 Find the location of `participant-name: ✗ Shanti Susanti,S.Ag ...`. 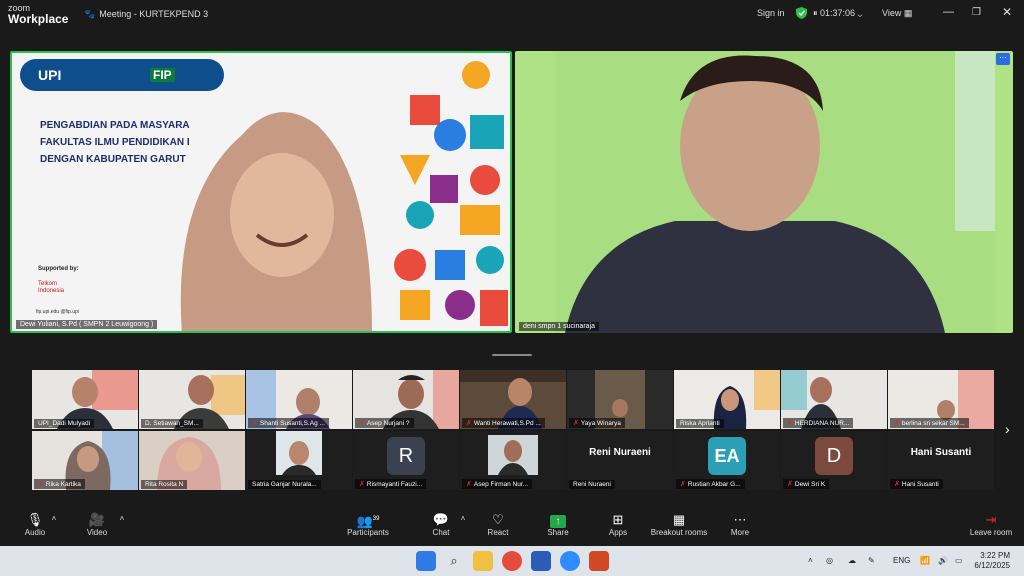

participant-name: ✗ Shanti Susanti,S.Ag ... is located at coordinates (288, 423).